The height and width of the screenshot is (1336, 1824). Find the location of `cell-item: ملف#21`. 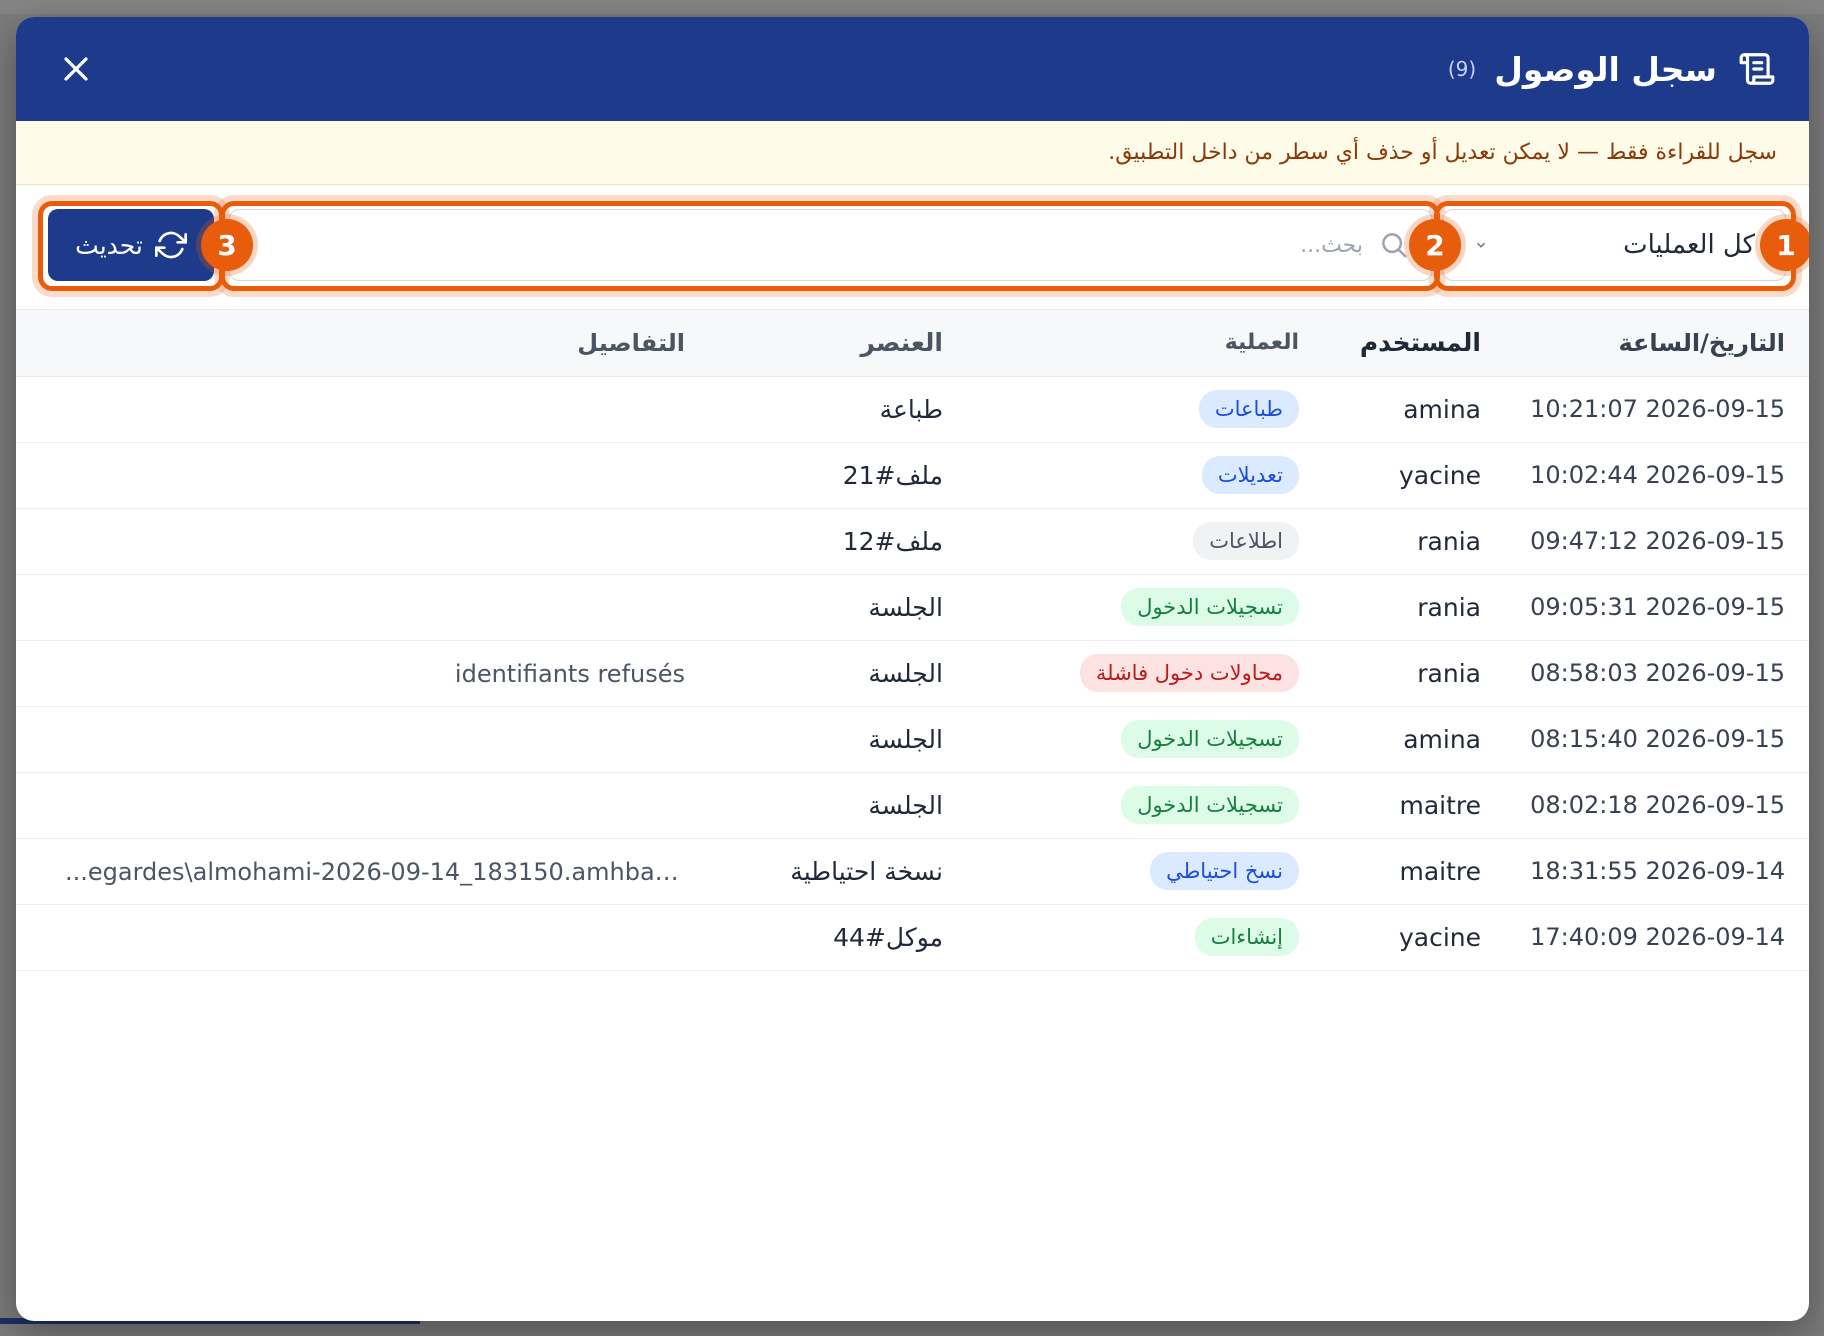

cell-item: ملف#21 is located at coordinates (892, 475).